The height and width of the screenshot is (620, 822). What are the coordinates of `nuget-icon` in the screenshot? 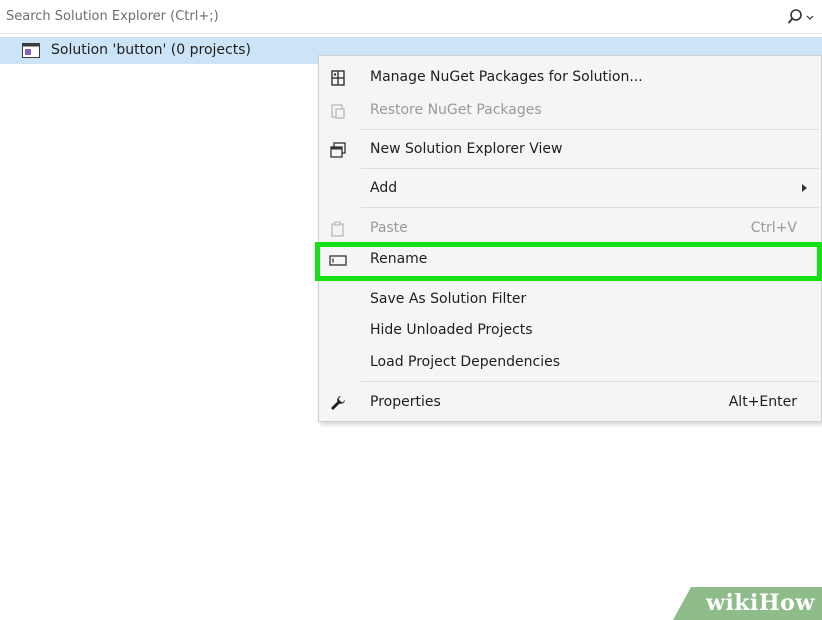 It's located at (338, 78).